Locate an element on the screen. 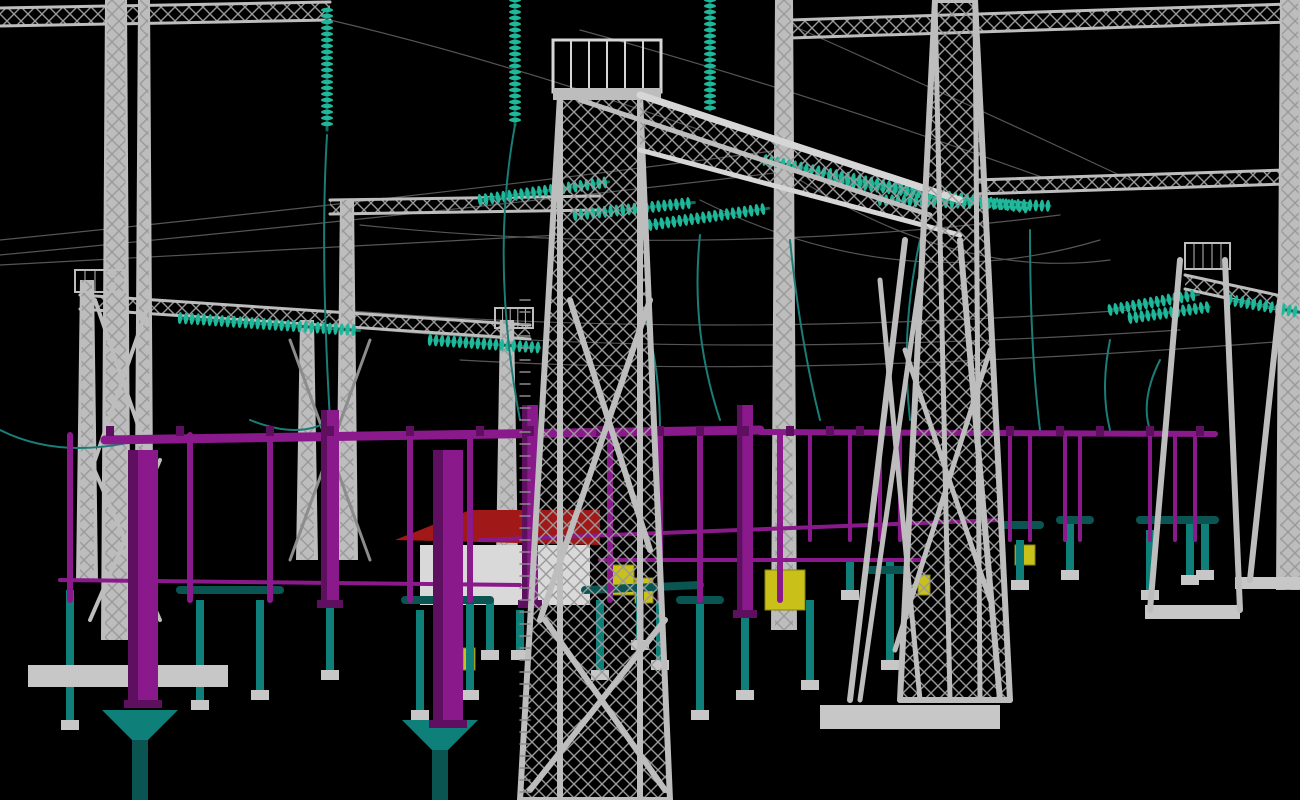  control-cabinet is located at coordinates (785, 590).